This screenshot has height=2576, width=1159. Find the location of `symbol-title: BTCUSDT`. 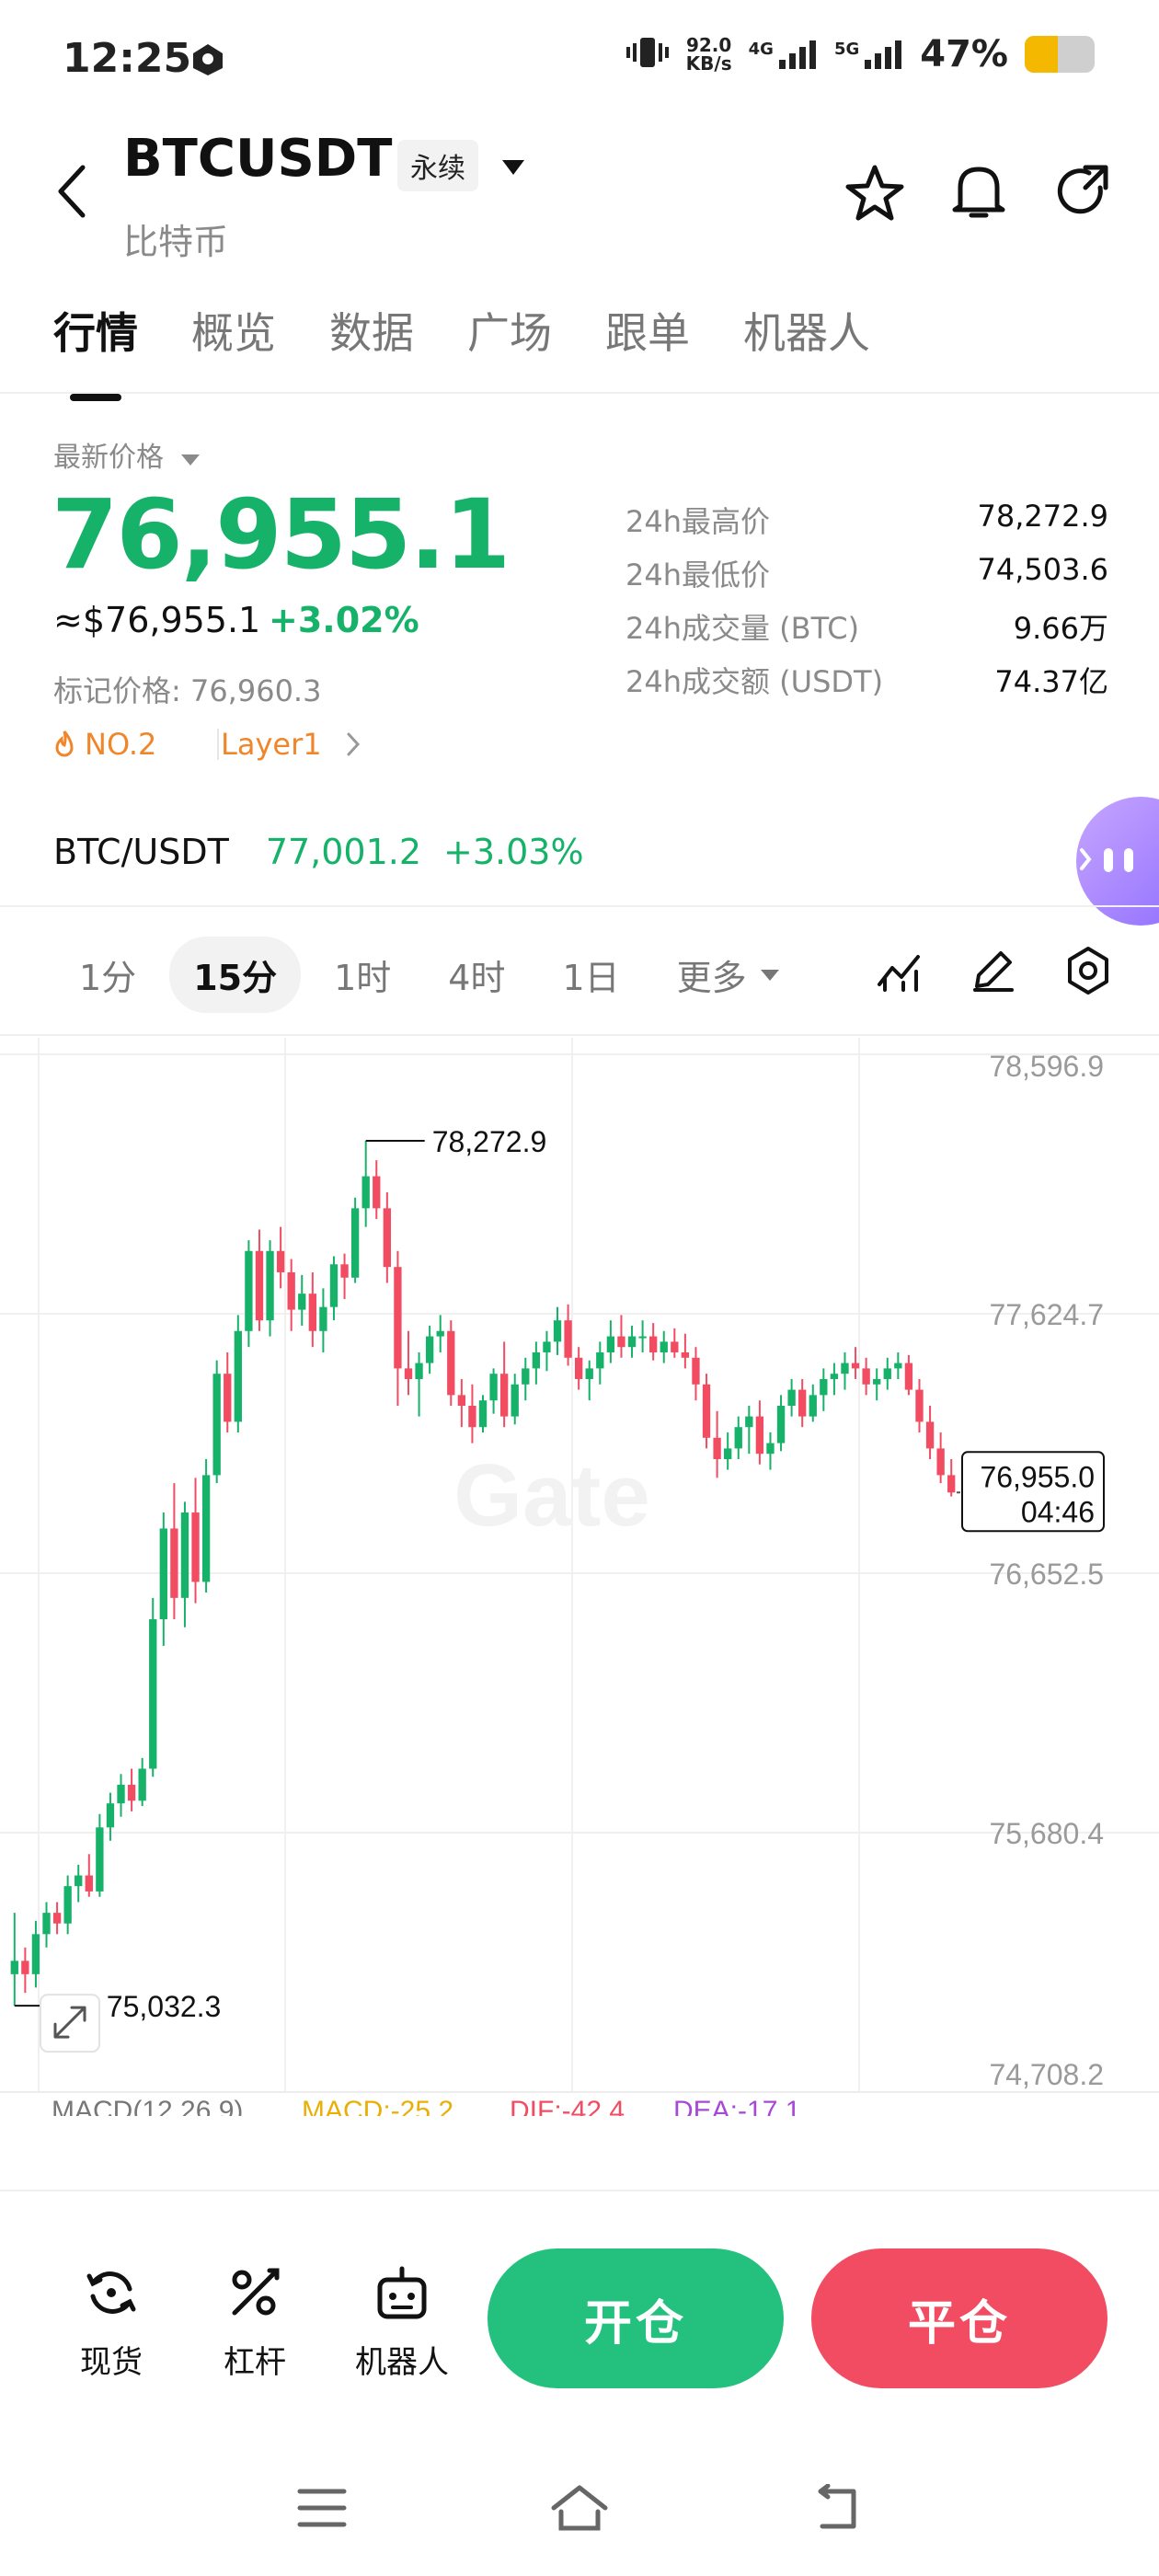

symbol-title: BTCUSDT is located at coordinates (257, 159).